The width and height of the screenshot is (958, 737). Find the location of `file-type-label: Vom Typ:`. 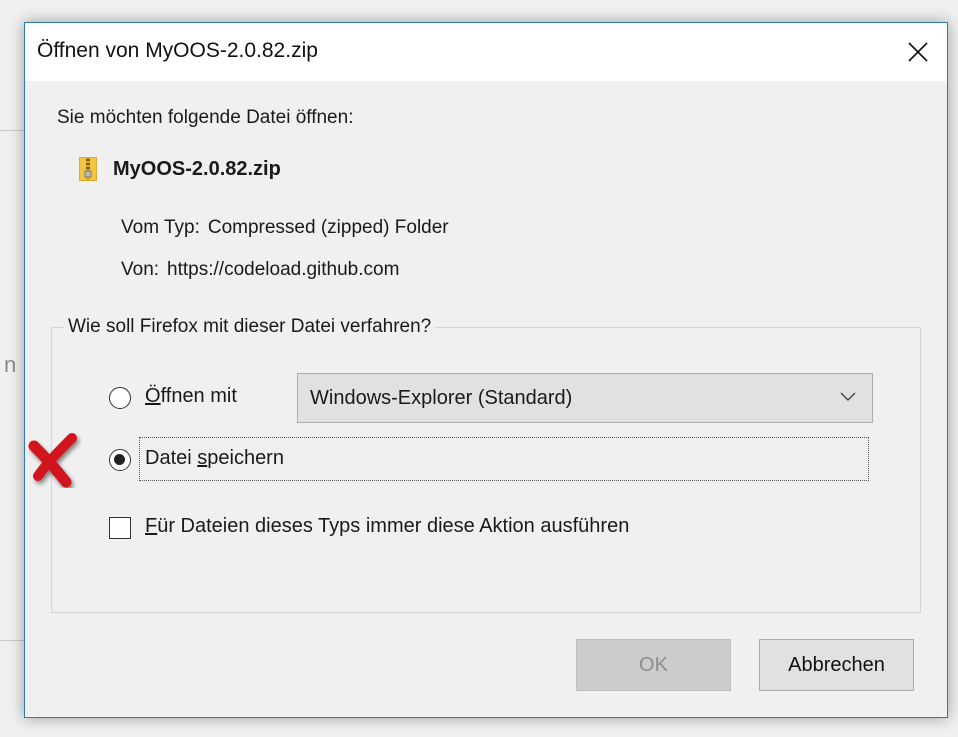

file-type-label: Vom Typ: is located at coordinates (160, 227).